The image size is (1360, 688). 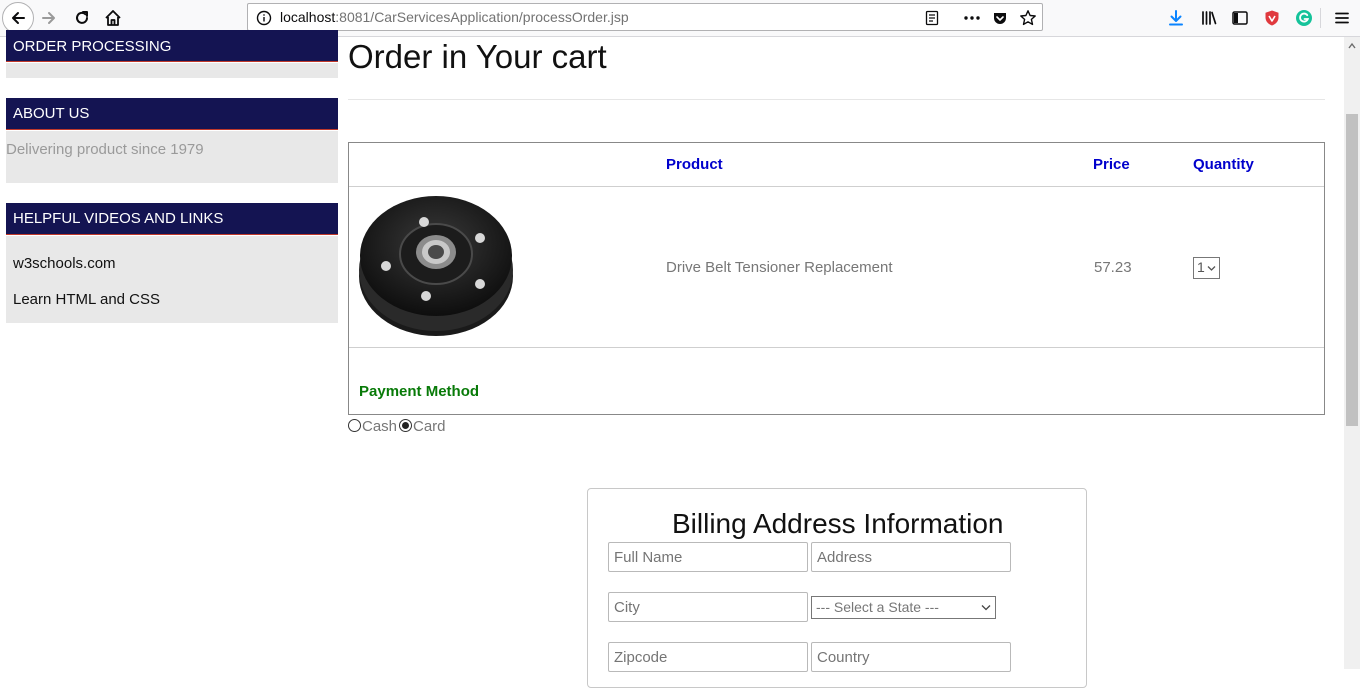 I want to click on page-scrollbar, so click(x=1352, y=353).